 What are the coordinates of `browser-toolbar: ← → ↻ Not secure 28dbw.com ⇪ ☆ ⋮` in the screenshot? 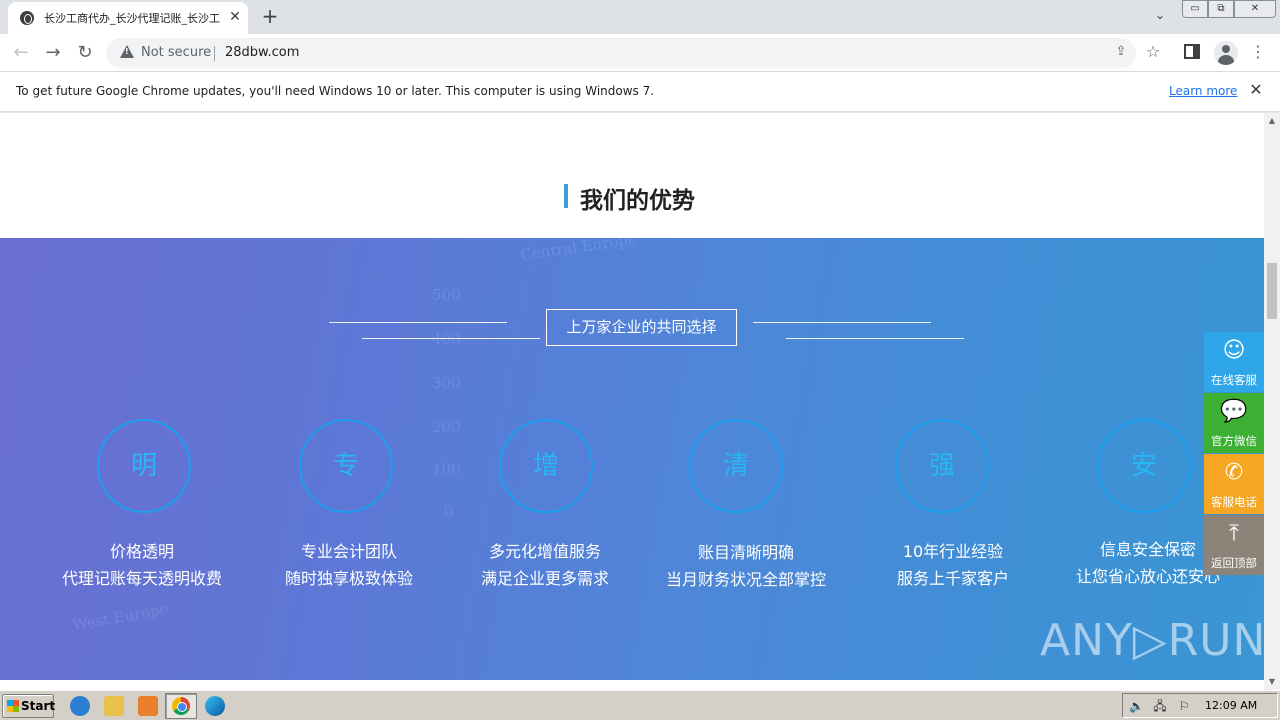 It's located at (640, 53).